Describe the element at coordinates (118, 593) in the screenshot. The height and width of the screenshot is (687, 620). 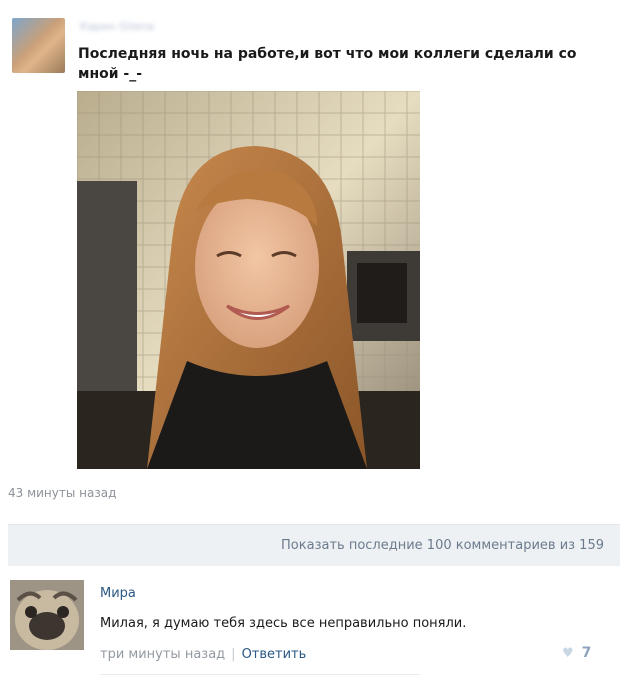
I see `commenter-name: Мира` at that location.